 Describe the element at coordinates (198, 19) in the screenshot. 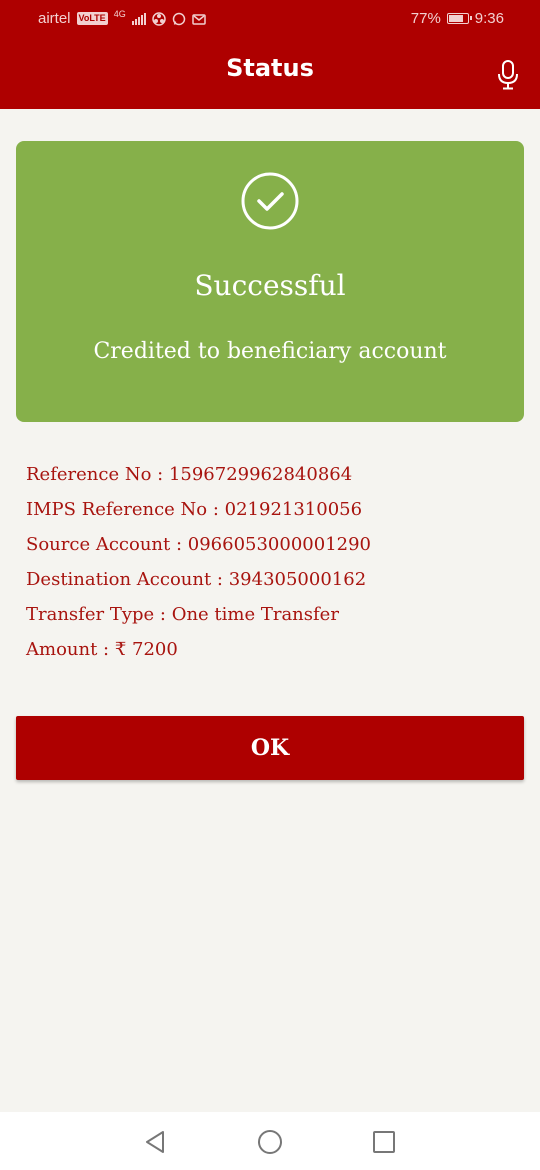

I see `gmail-icon` at that location.